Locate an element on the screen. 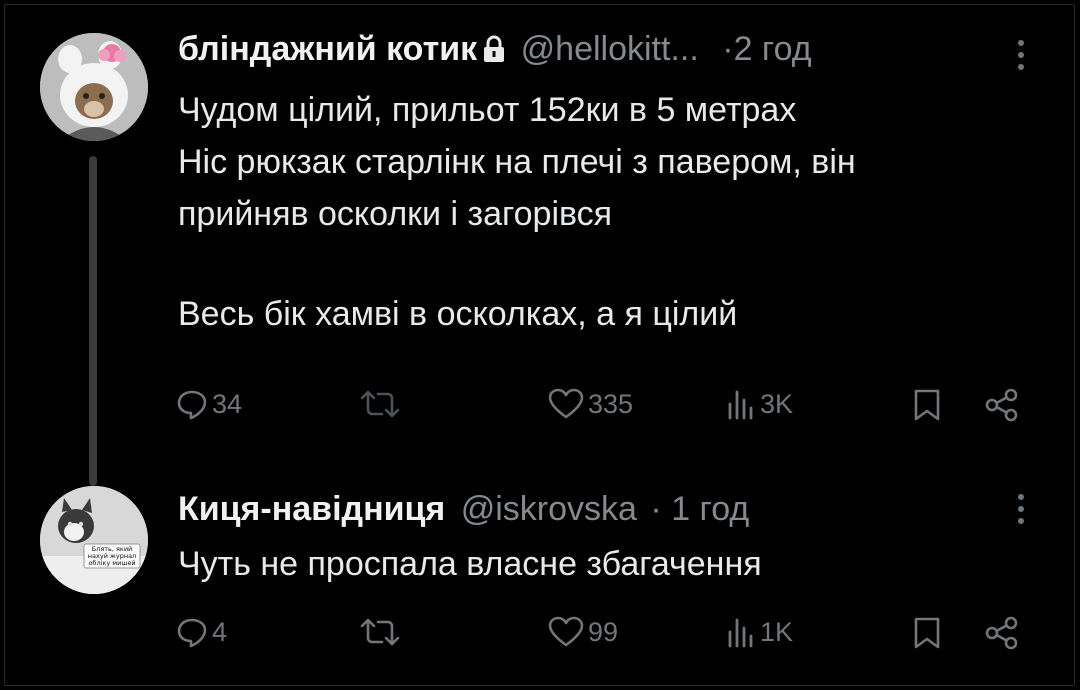 This screenshot has width=1080, height=690. post-time: 2 год is located at coordinates (773, 49).